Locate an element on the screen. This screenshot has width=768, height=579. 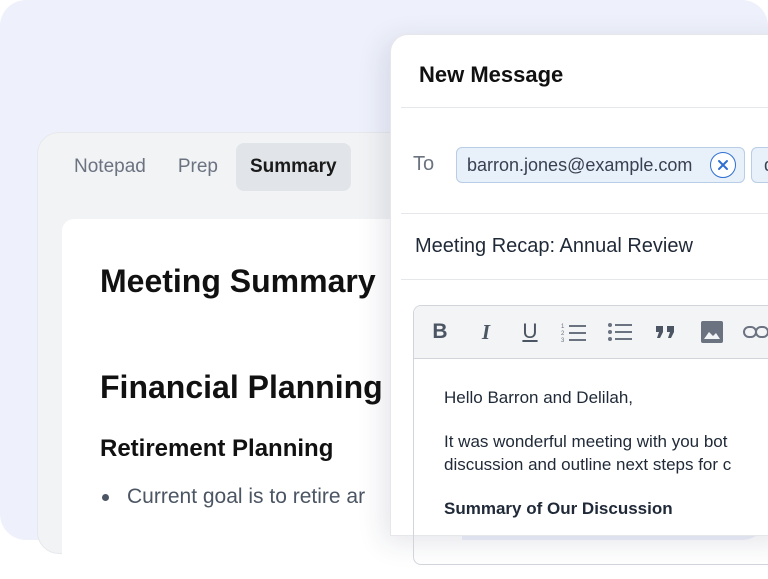
bold-button: B is located at coordinates (440, 332).